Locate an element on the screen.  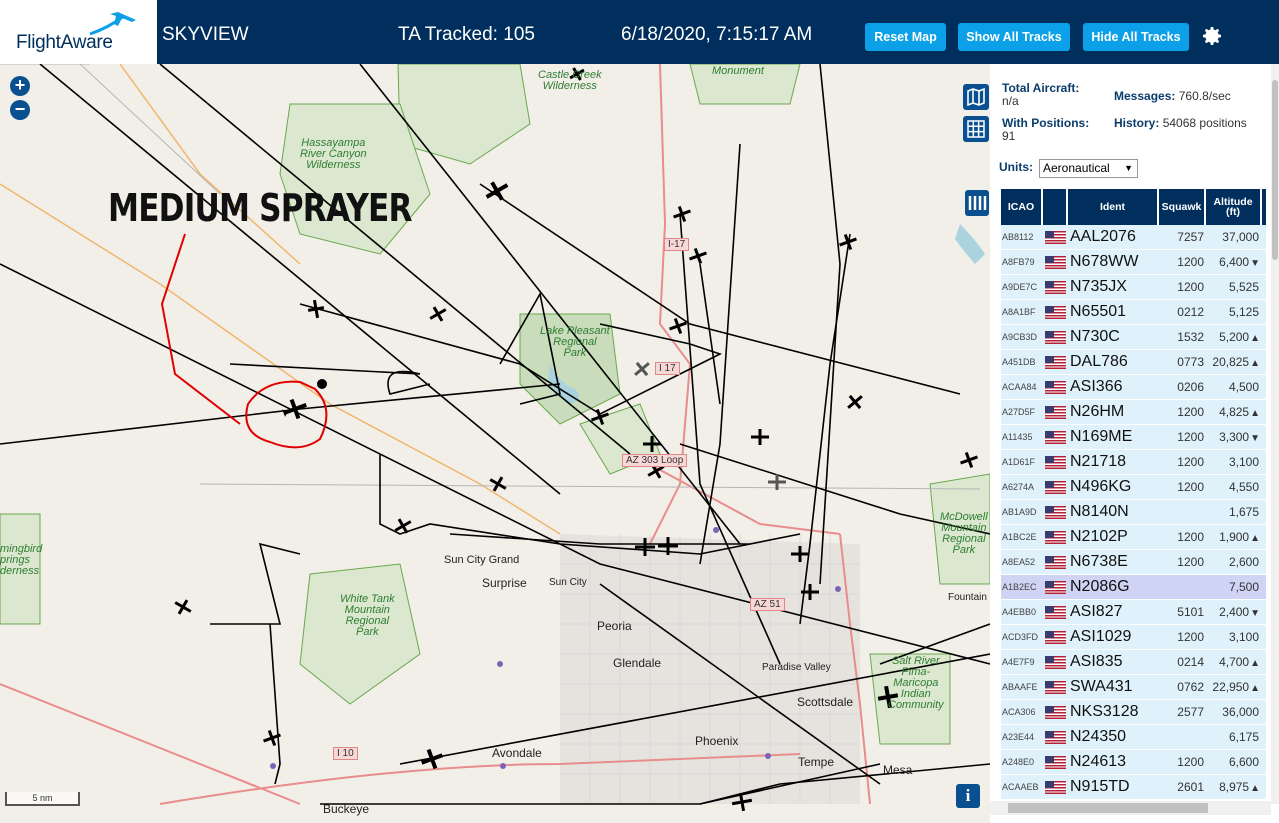
row-ident: ASI366 is located at coordinates (1096, 386).